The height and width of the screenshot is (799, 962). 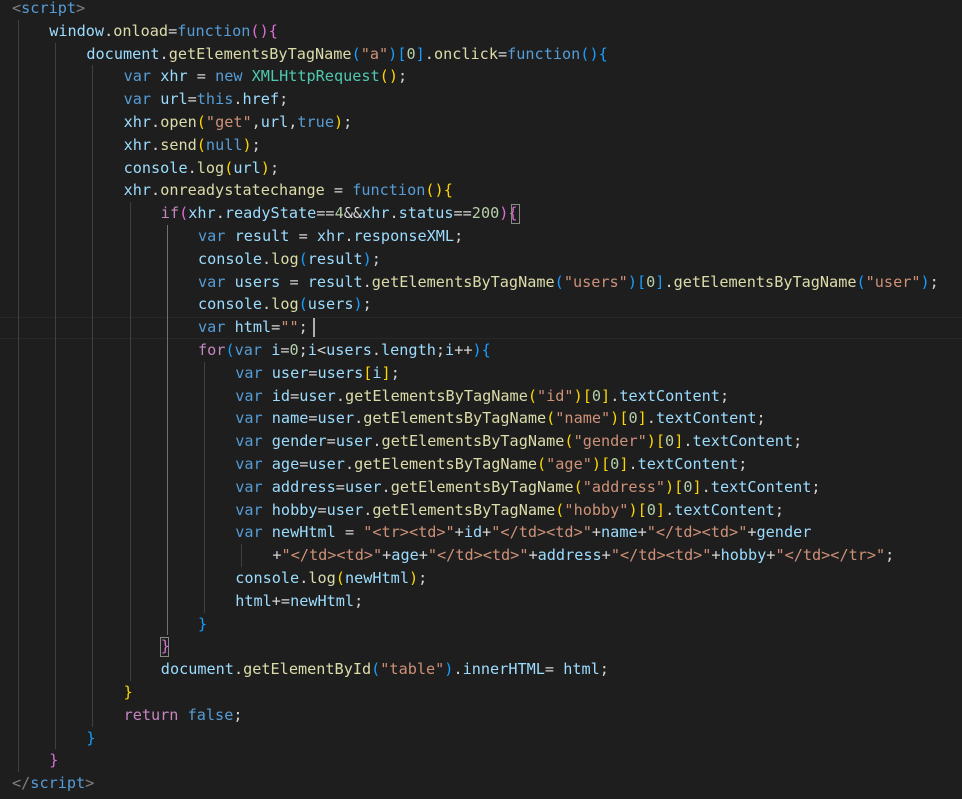 What do you see at coordinates (192, 145) in the screenshot?
I see `code-line: xhr.send(null);` at bounding box center [192, 145].